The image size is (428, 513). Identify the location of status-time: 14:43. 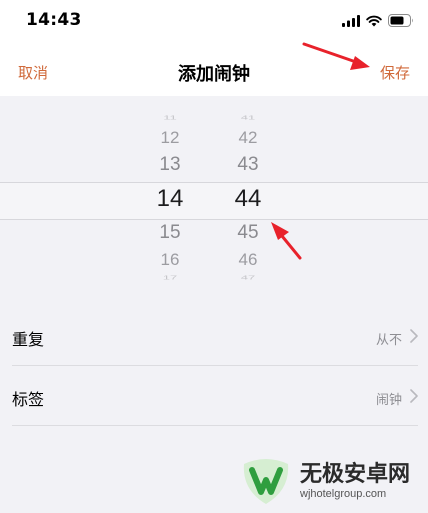
(54, 20).